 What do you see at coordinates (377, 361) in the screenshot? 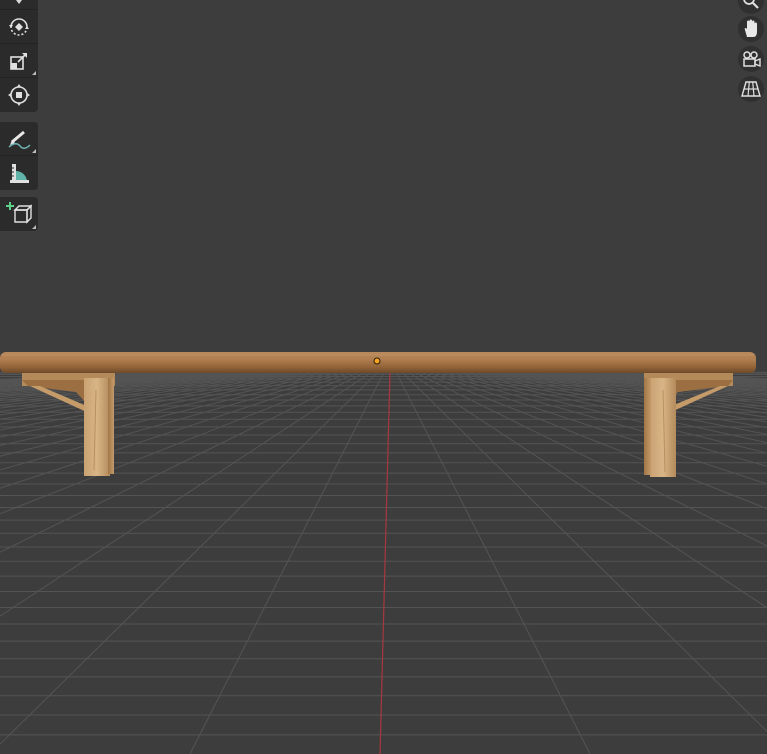
I see `object-origin-dot` at bounding box center [377, 361].